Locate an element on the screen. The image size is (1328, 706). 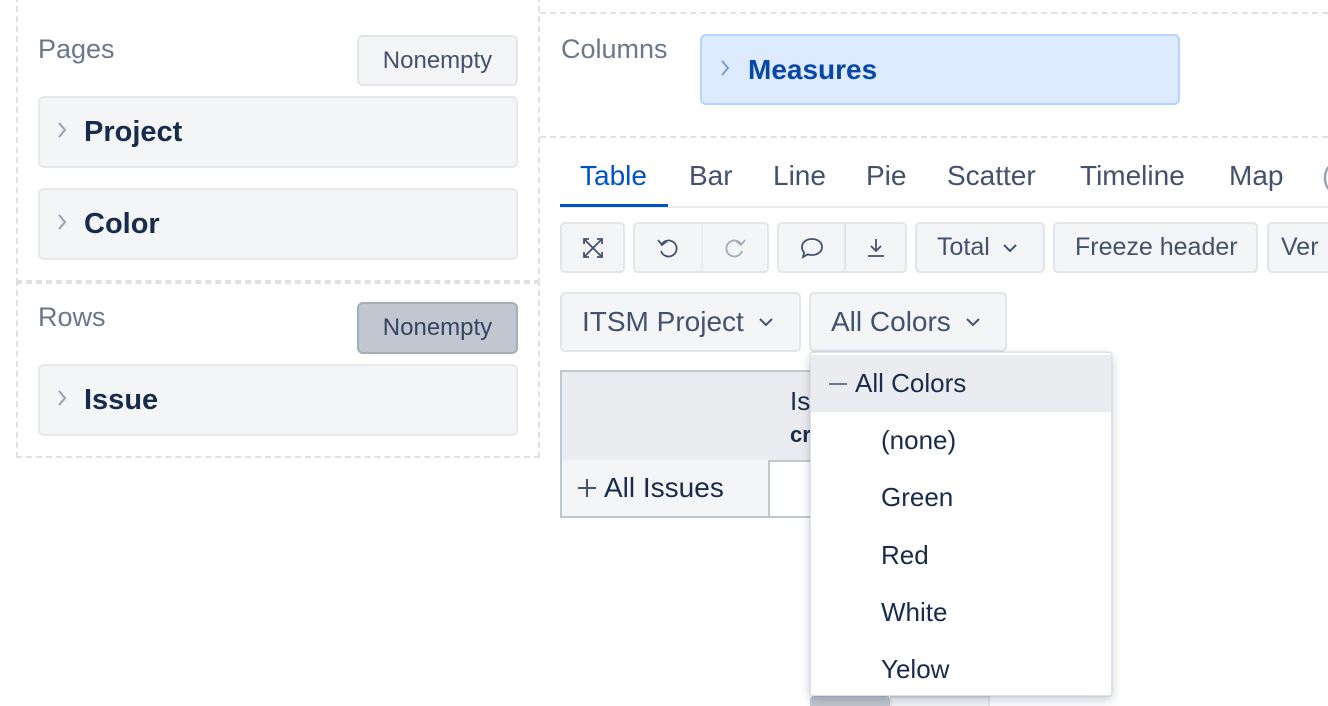
rows-dimension-issue: Issue is located at coordinates (278, 400).